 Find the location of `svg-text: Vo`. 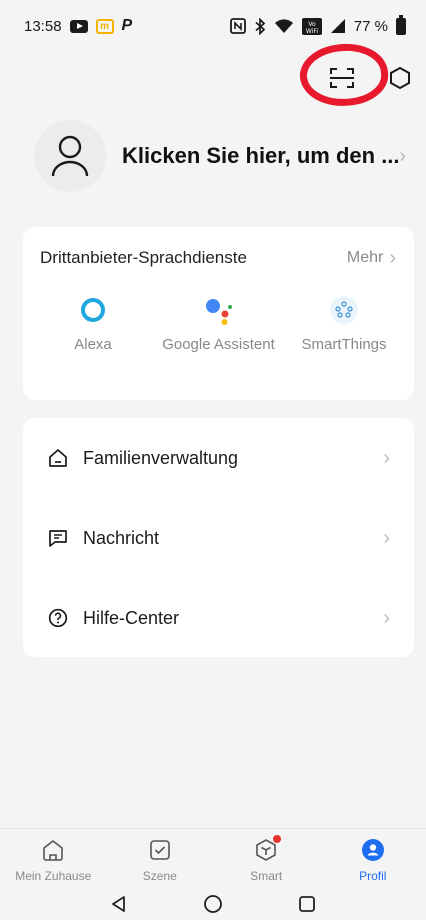

svg-text: Vo is located at coordinates (312, 24).